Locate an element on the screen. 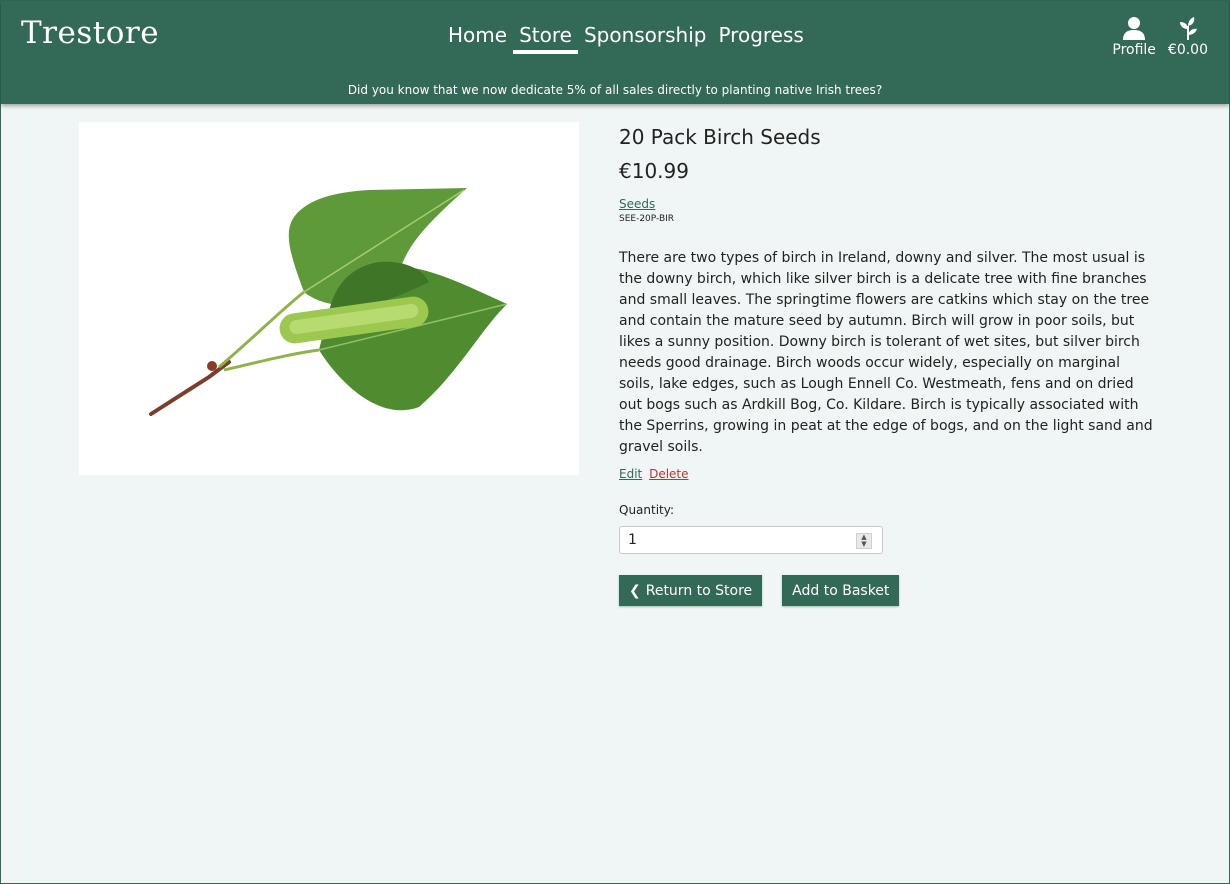  nav-sponsorship: Sponsorship is located at coordinates (645, 35).